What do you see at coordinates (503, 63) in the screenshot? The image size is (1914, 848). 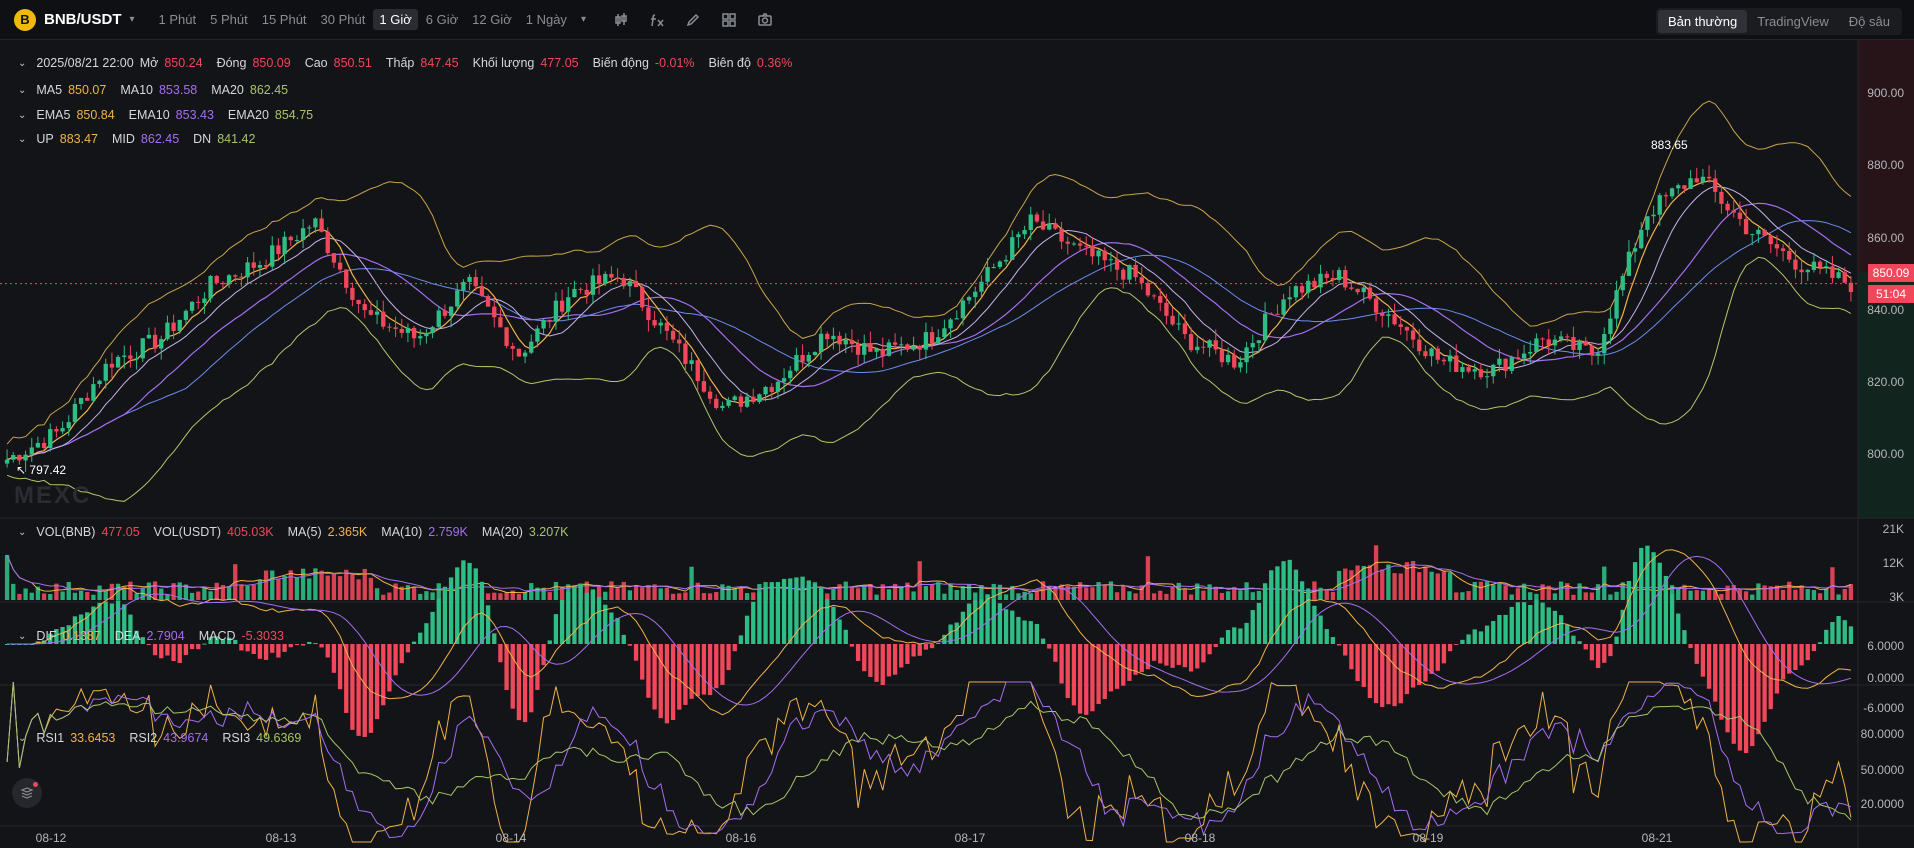 I see `volume-label: Khối lượng` at bounding box center [503, 63].